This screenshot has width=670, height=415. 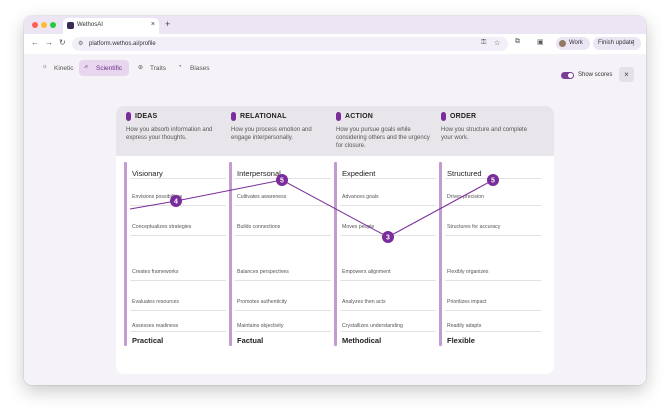 I want to click on ideas-row-label: Conceptualizes strategies, so click(x=162, y=227).